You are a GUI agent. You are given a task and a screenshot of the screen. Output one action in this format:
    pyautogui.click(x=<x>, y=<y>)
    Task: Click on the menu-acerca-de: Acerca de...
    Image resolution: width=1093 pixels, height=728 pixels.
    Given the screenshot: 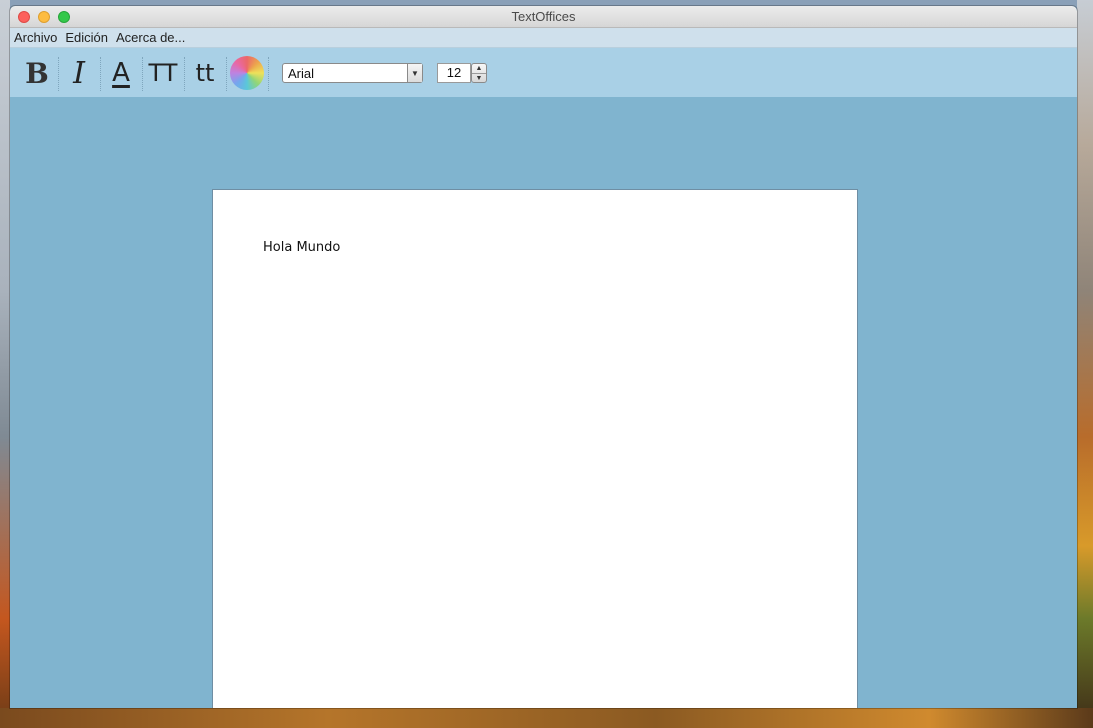 What is the action you would take?
    pyautogui.click(x=150, y=37)
    